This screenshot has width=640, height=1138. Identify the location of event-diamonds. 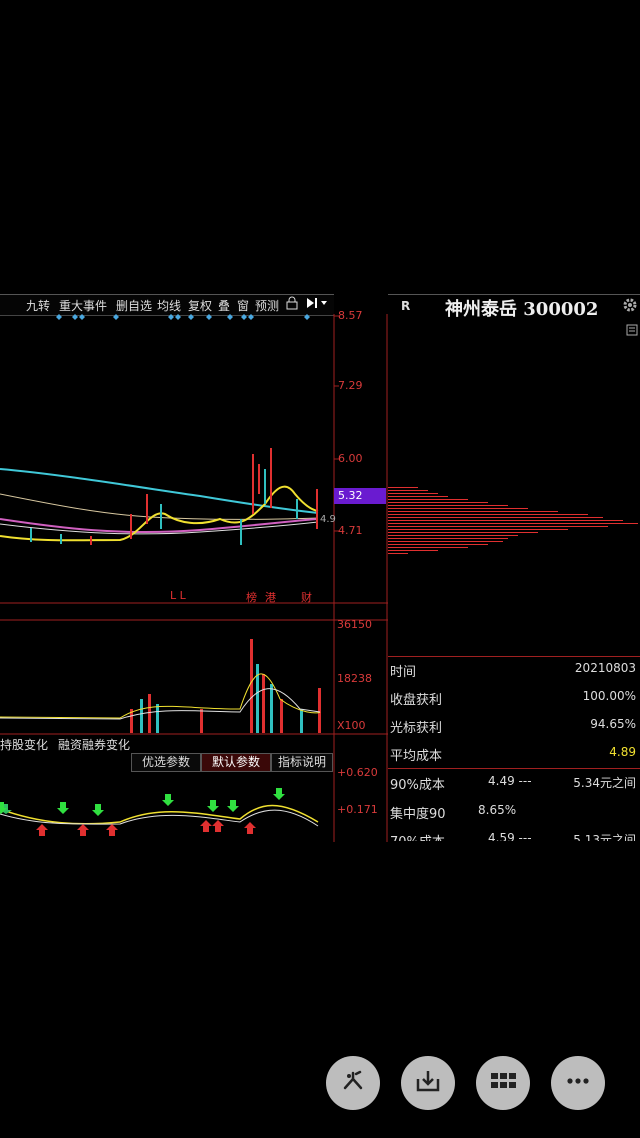
(183, 317).